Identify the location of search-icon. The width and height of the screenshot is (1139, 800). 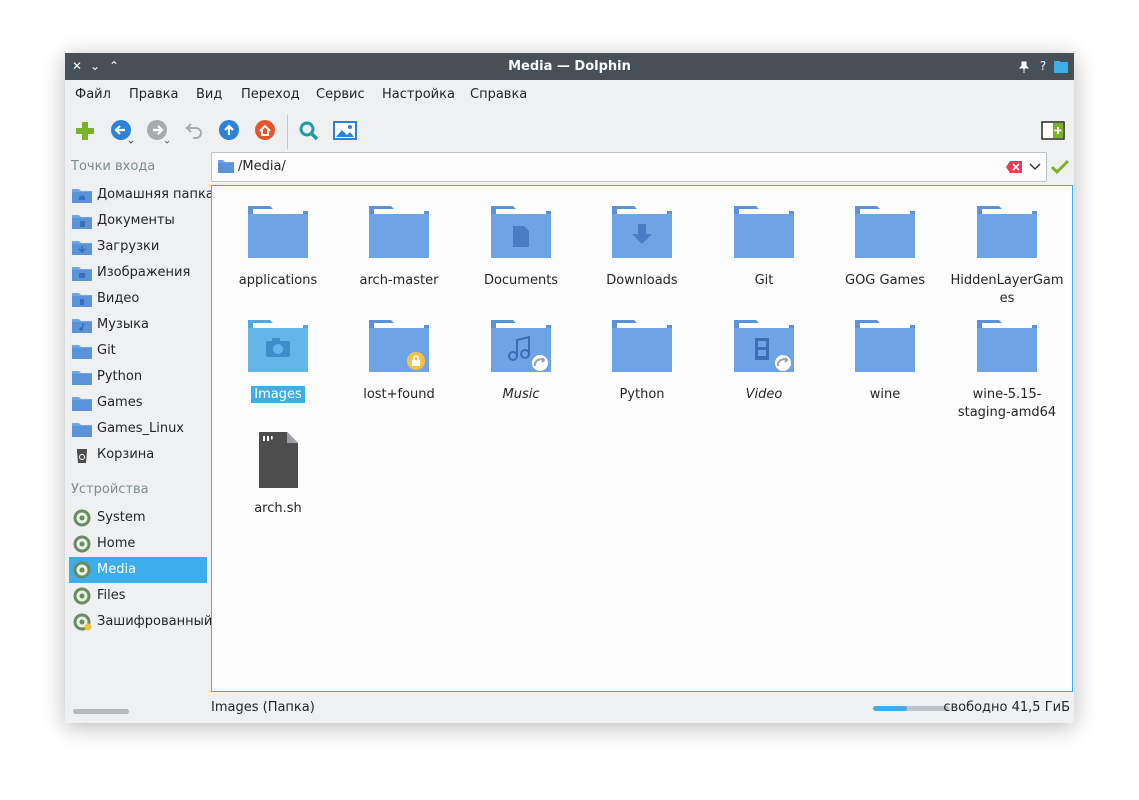
(309, 131).